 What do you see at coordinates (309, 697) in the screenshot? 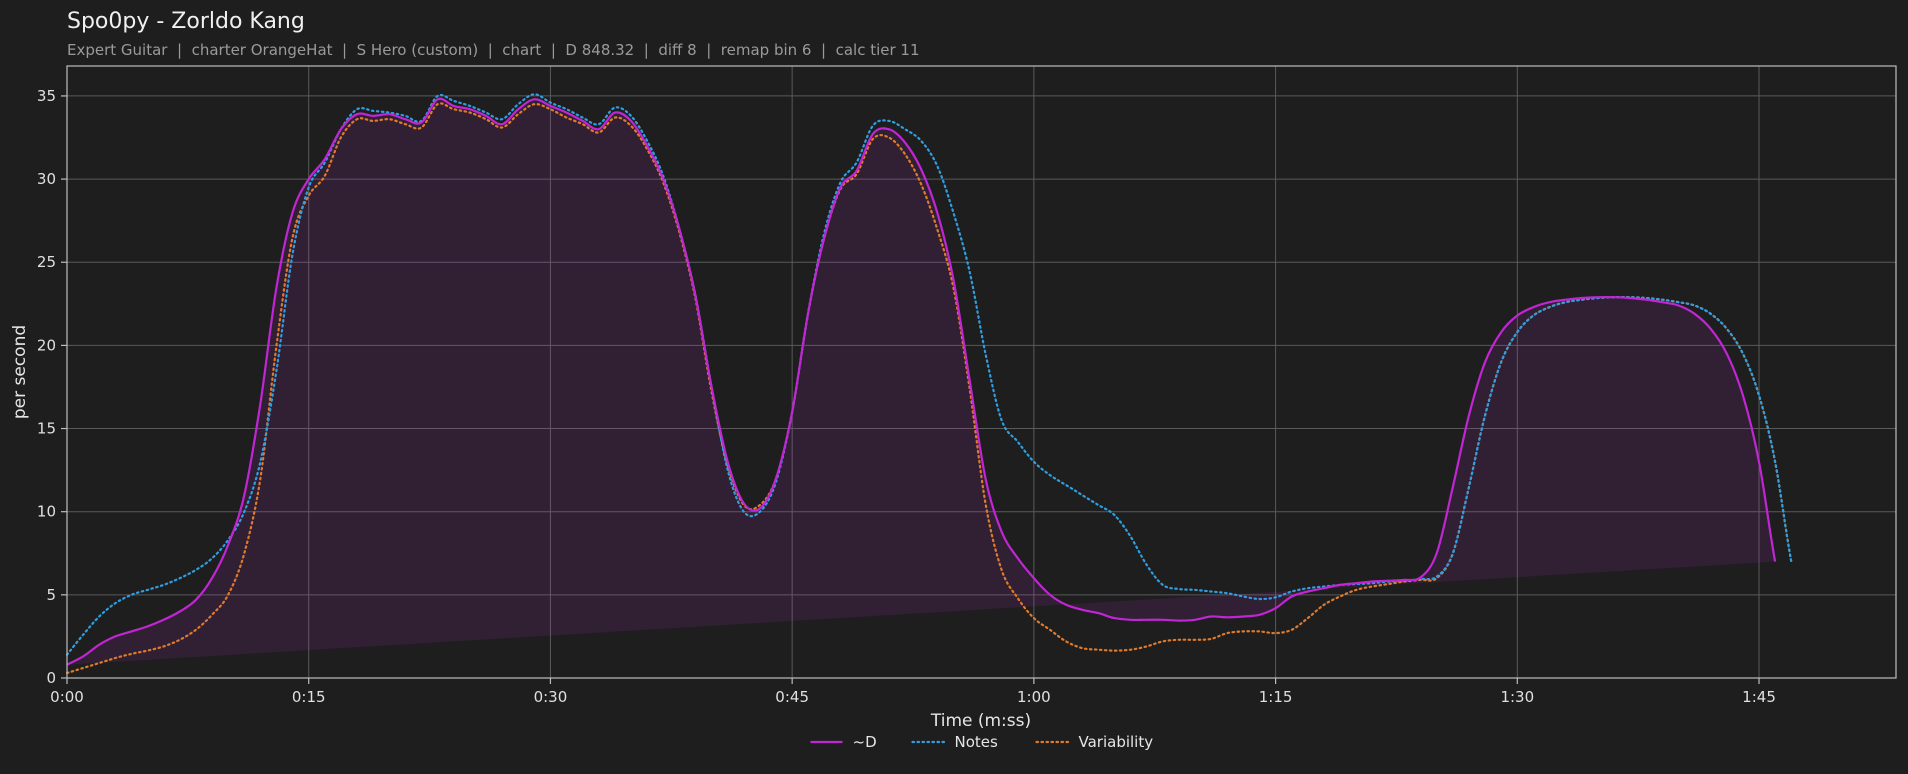
I see `x-tick-label: 0:15` at bounding box center [309, 697].